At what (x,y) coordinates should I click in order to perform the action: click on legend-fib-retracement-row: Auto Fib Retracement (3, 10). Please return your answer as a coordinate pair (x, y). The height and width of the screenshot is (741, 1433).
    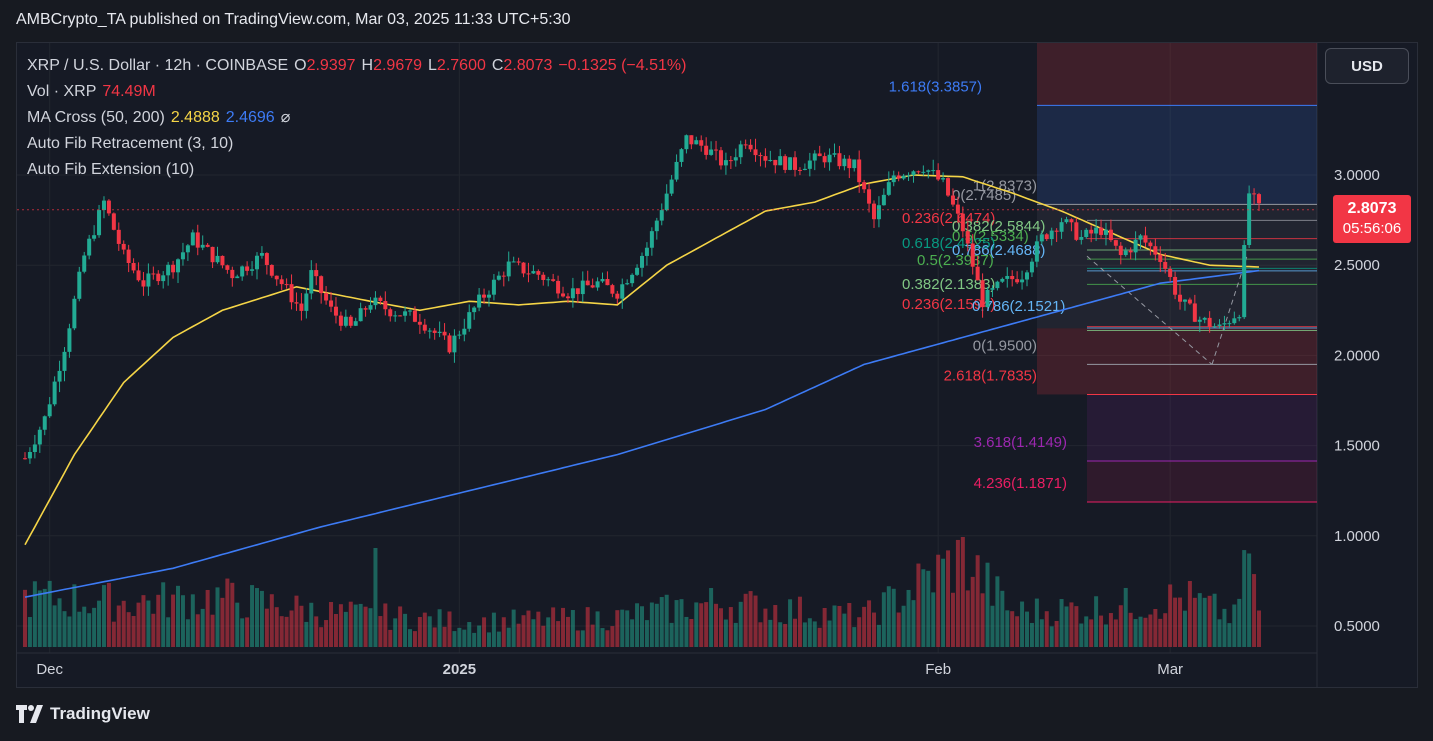
    Looking at the image, I should click on (356, 144).